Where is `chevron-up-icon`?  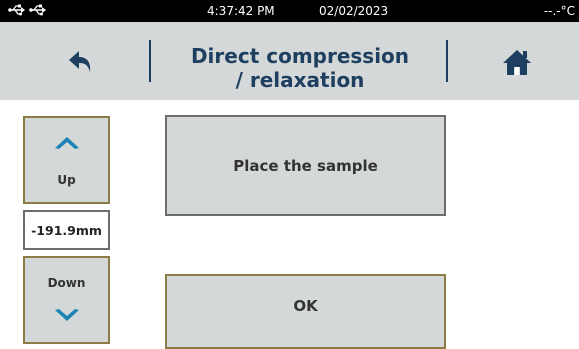
chevron-up-icon is located at coordinates (67, 143).